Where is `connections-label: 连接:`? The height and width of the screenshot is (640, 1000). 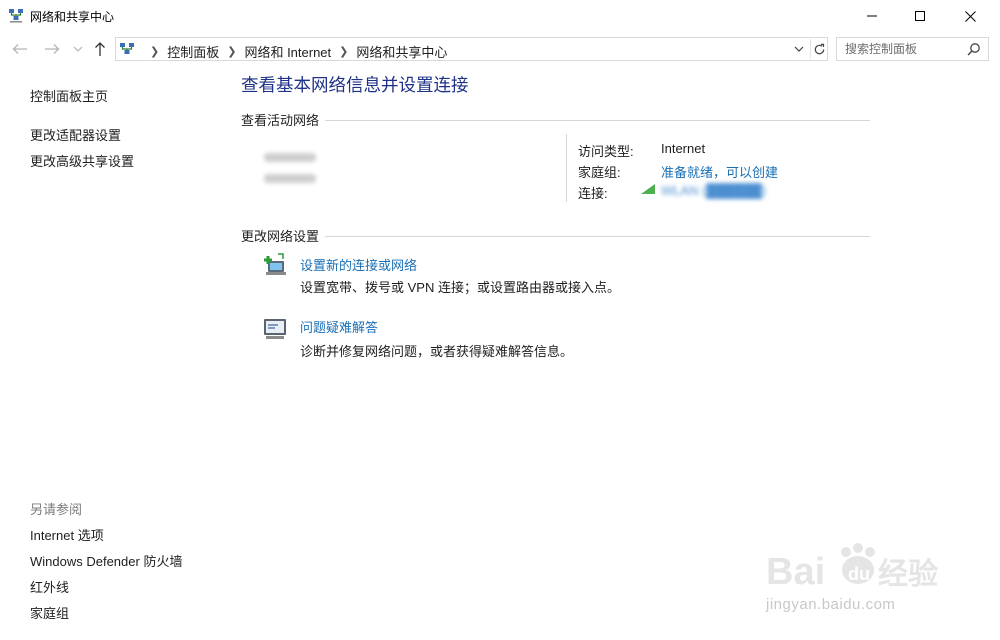
connections-label: 连接: is located at coordinates (593, 193).